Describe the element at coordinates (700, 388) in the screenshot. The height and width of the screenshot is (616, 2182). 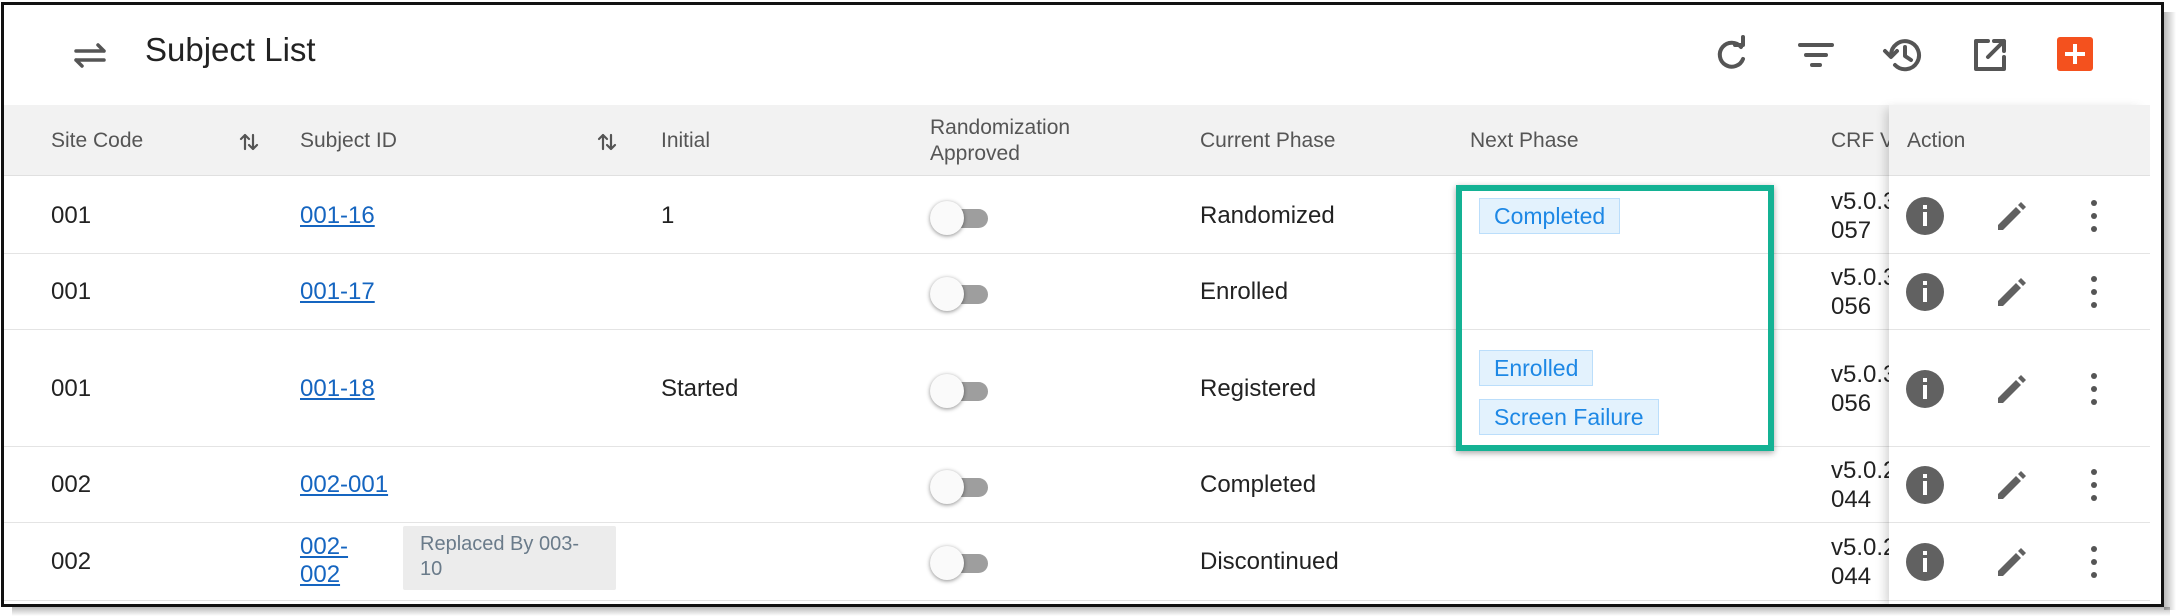
I see `initial-cell: Started` at that location.